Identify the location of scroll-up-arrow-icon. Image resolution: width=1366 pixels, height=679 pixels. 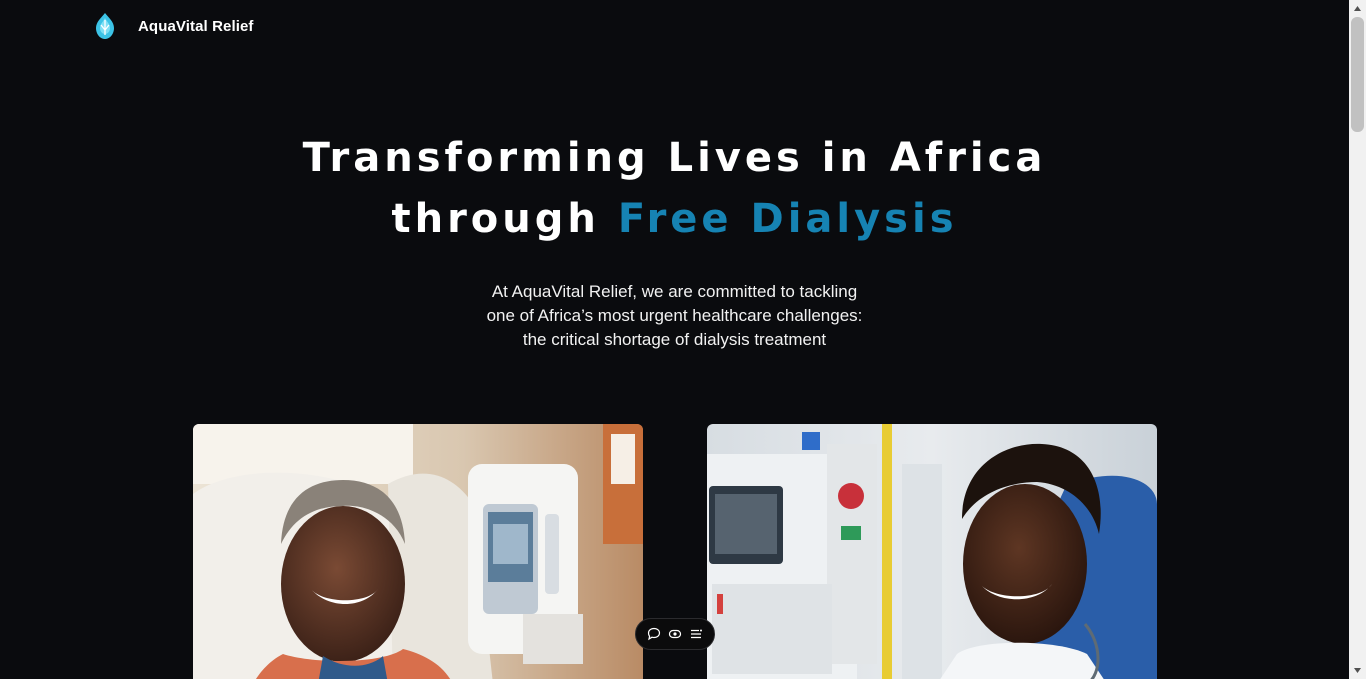
(1357, 8).